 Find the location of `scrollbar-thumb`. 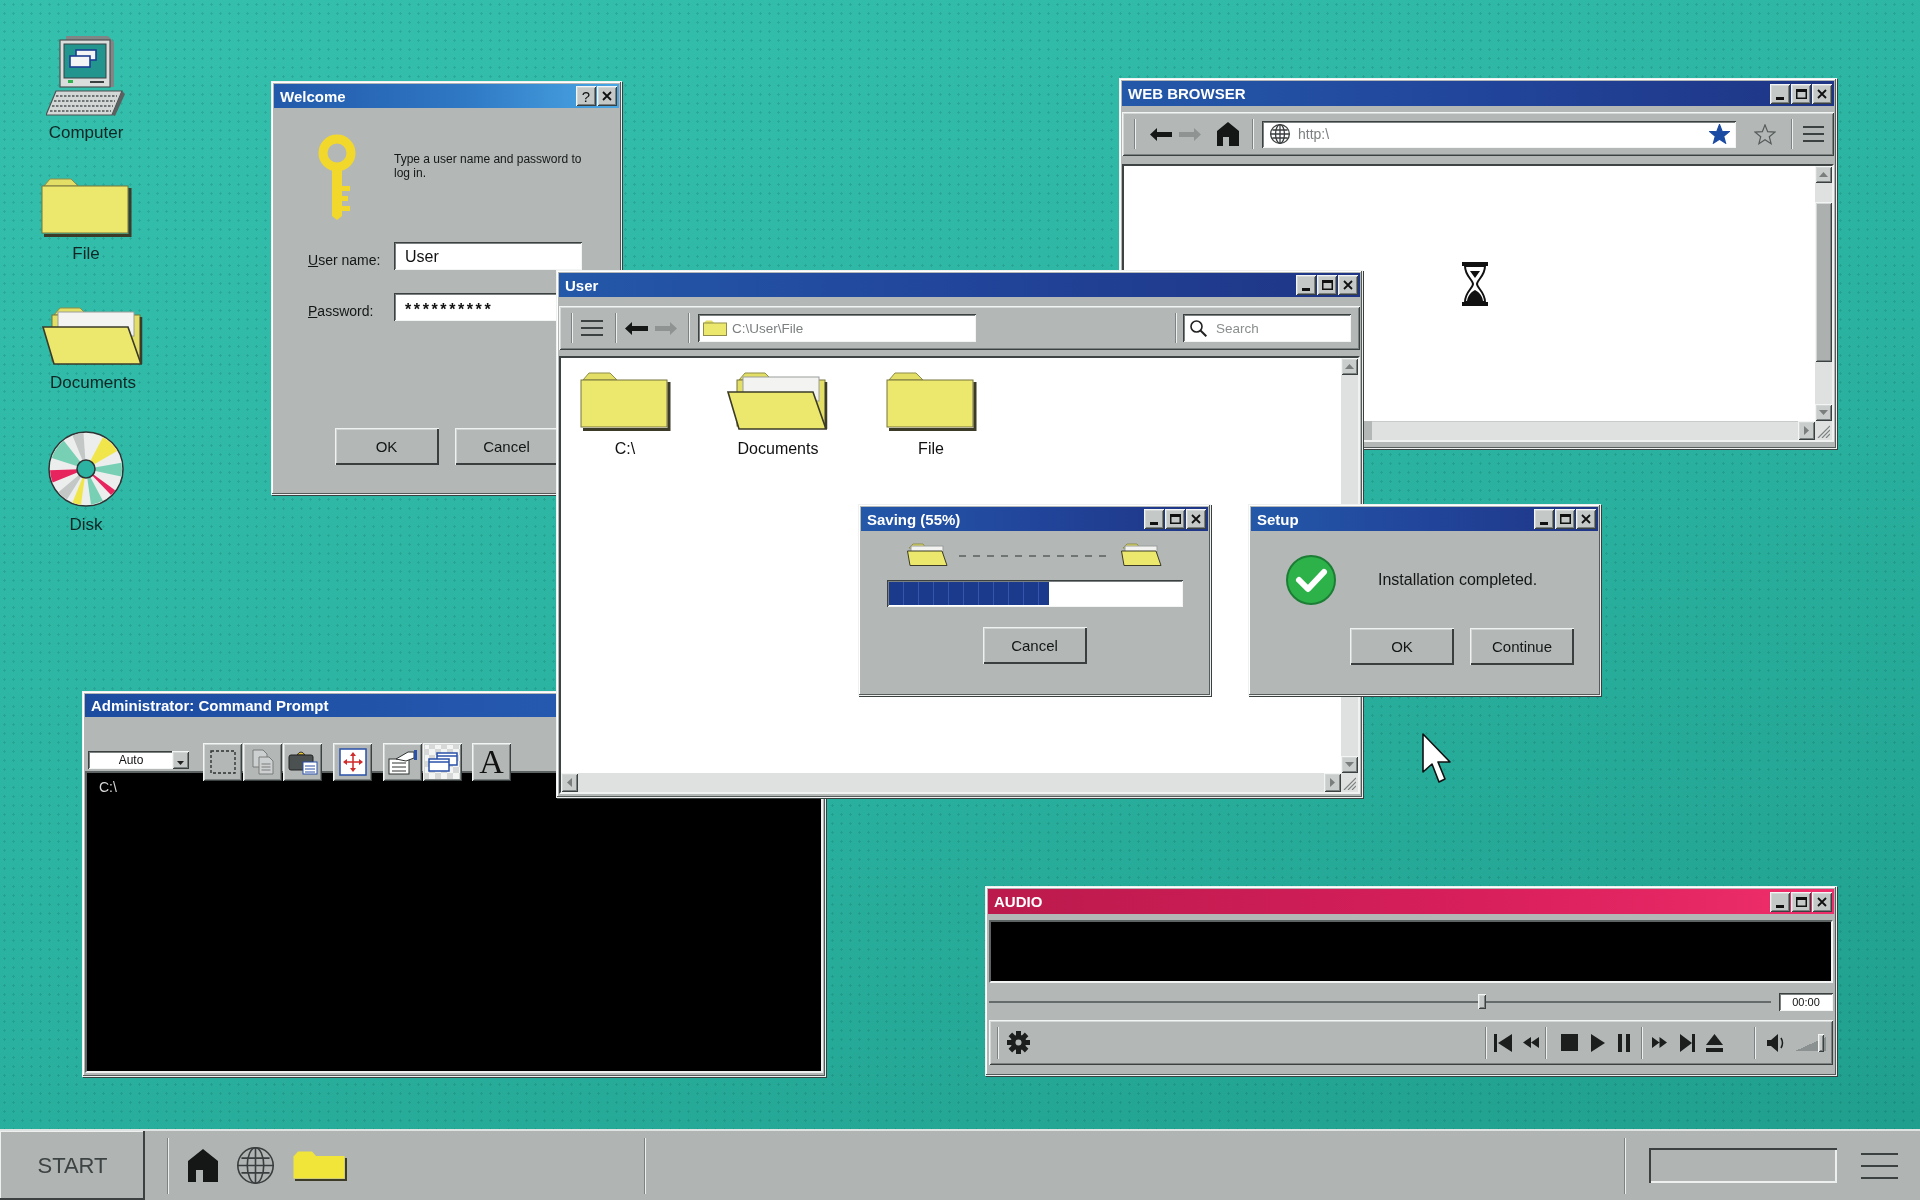

scrollbar-thumb is located at coordinates (1823, 282).